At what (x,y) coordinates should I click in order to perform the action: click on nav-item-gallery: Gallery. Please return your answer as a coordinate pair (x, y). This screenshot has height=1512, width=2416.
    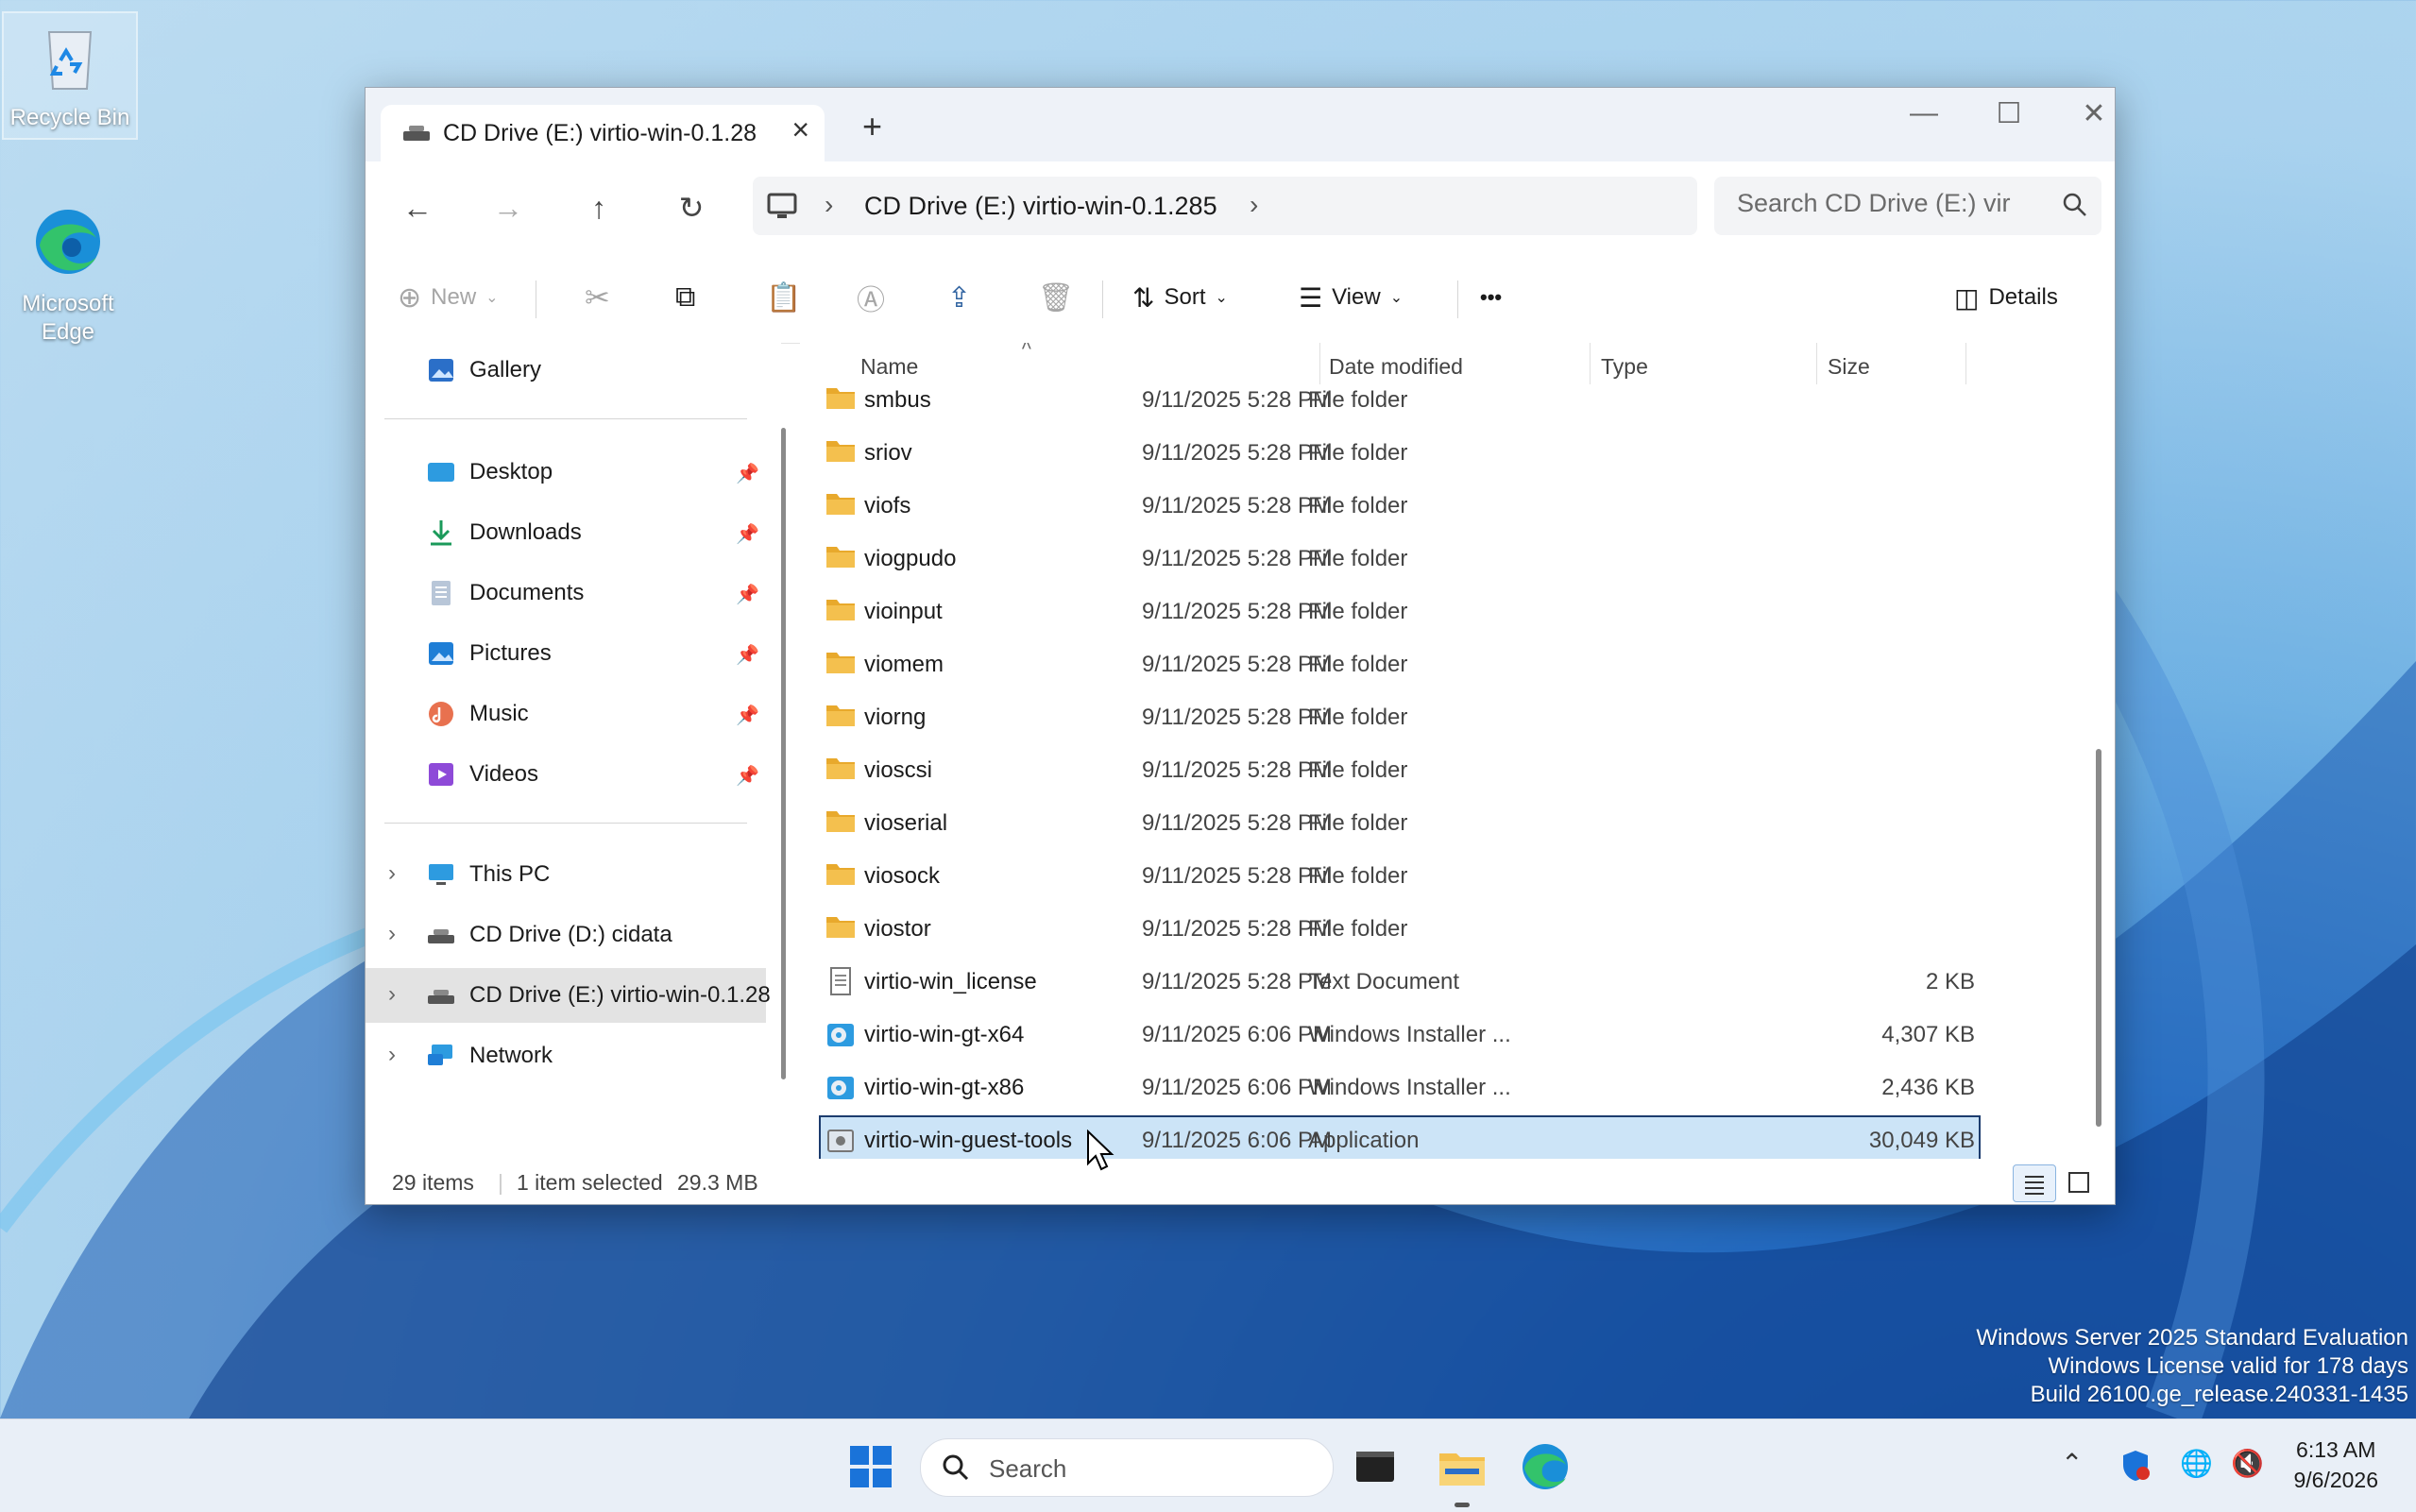
    Looking at the image, I should click on (566, 371).